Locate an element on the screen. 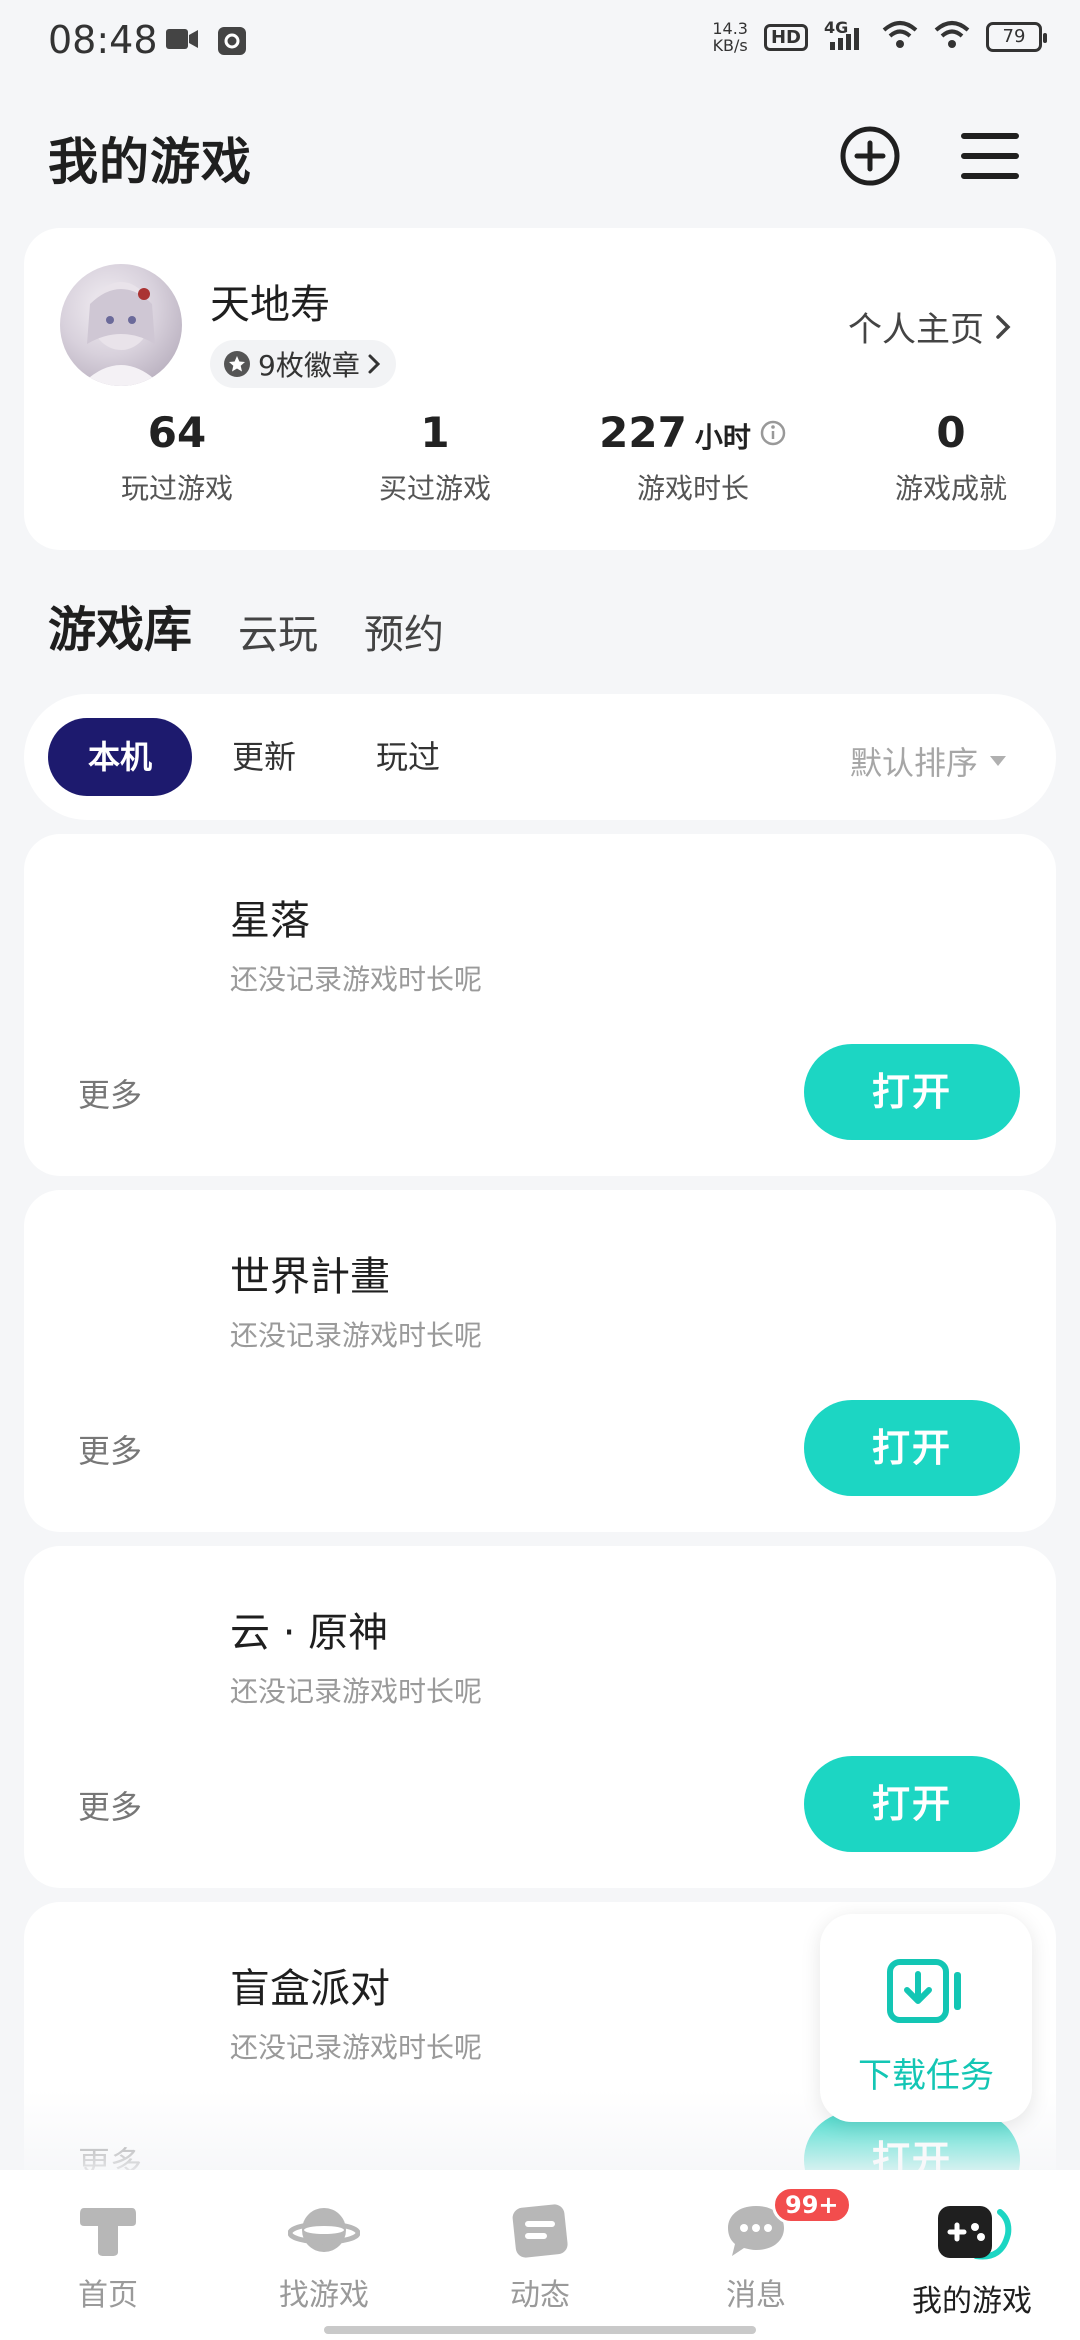  tab-reservations: 预约 is located at coordinates (404, 631).